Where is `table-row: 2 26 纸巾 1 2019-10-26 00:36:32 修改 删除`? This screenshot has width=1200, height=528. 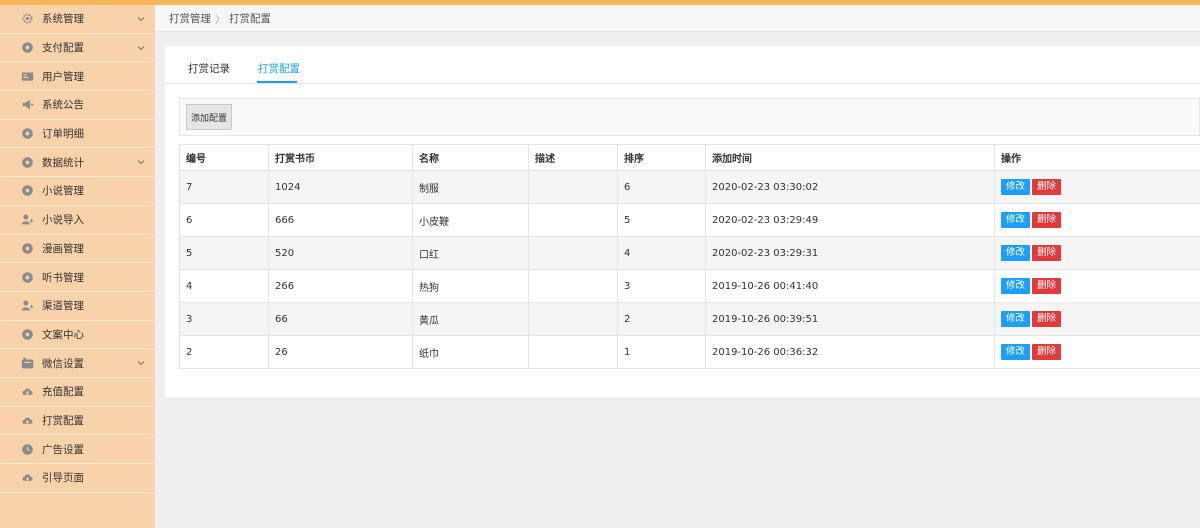
table-row: 2 26 纸巾 1 2019-10-26 00:36:32 修改 删除 is located at coordinates (689, 352).